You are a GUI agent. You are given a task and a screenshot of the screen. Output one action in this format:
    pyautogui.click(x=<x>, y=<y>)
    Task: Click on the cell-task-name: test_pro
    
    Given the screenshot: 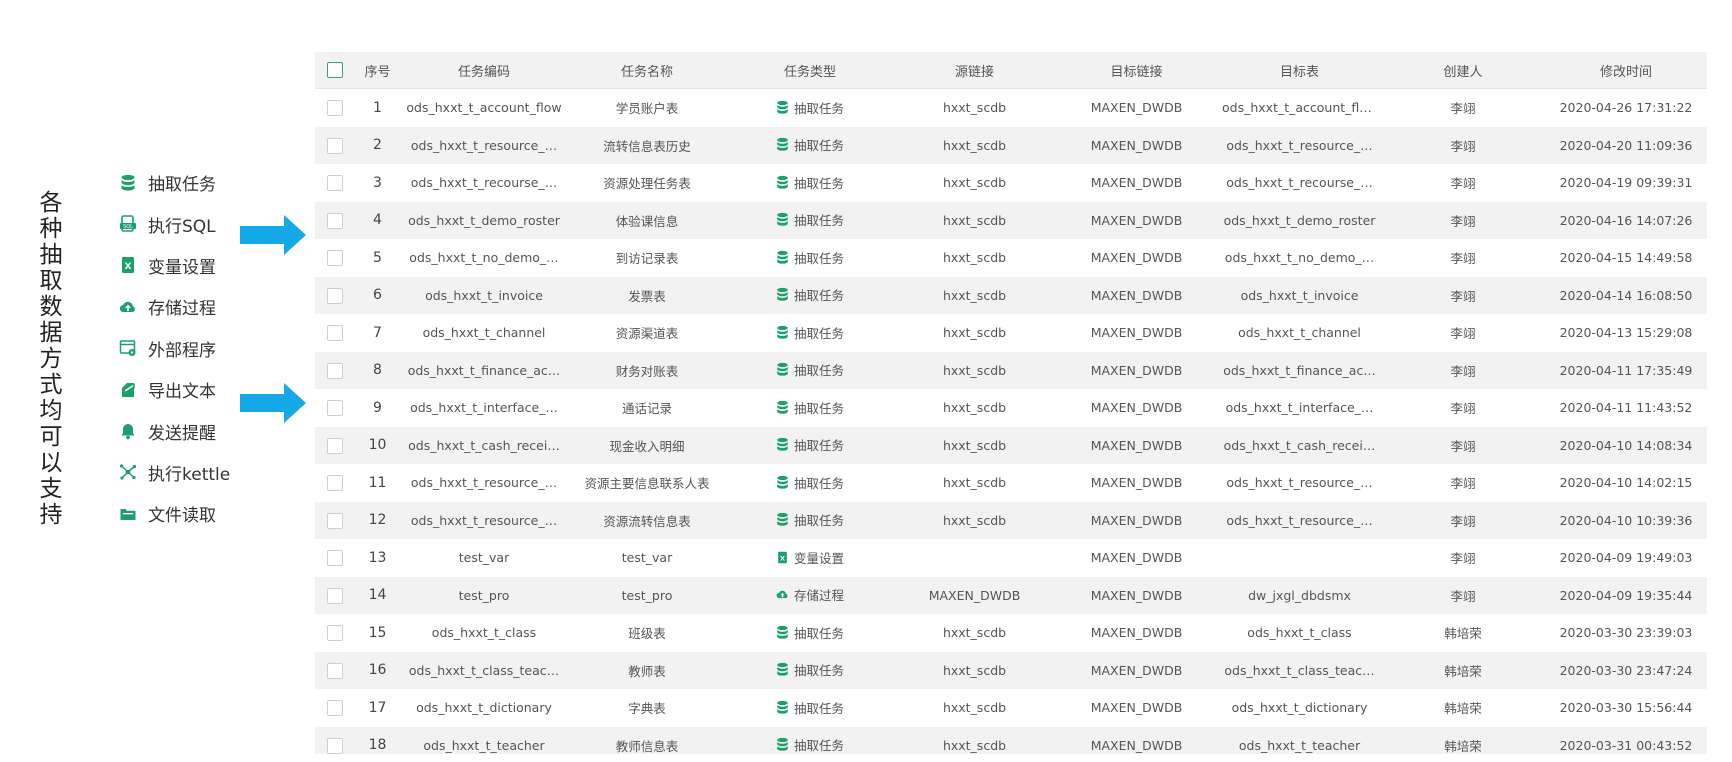 What is the action you would take?
    pyautogui.click(x=647, y=595)
    